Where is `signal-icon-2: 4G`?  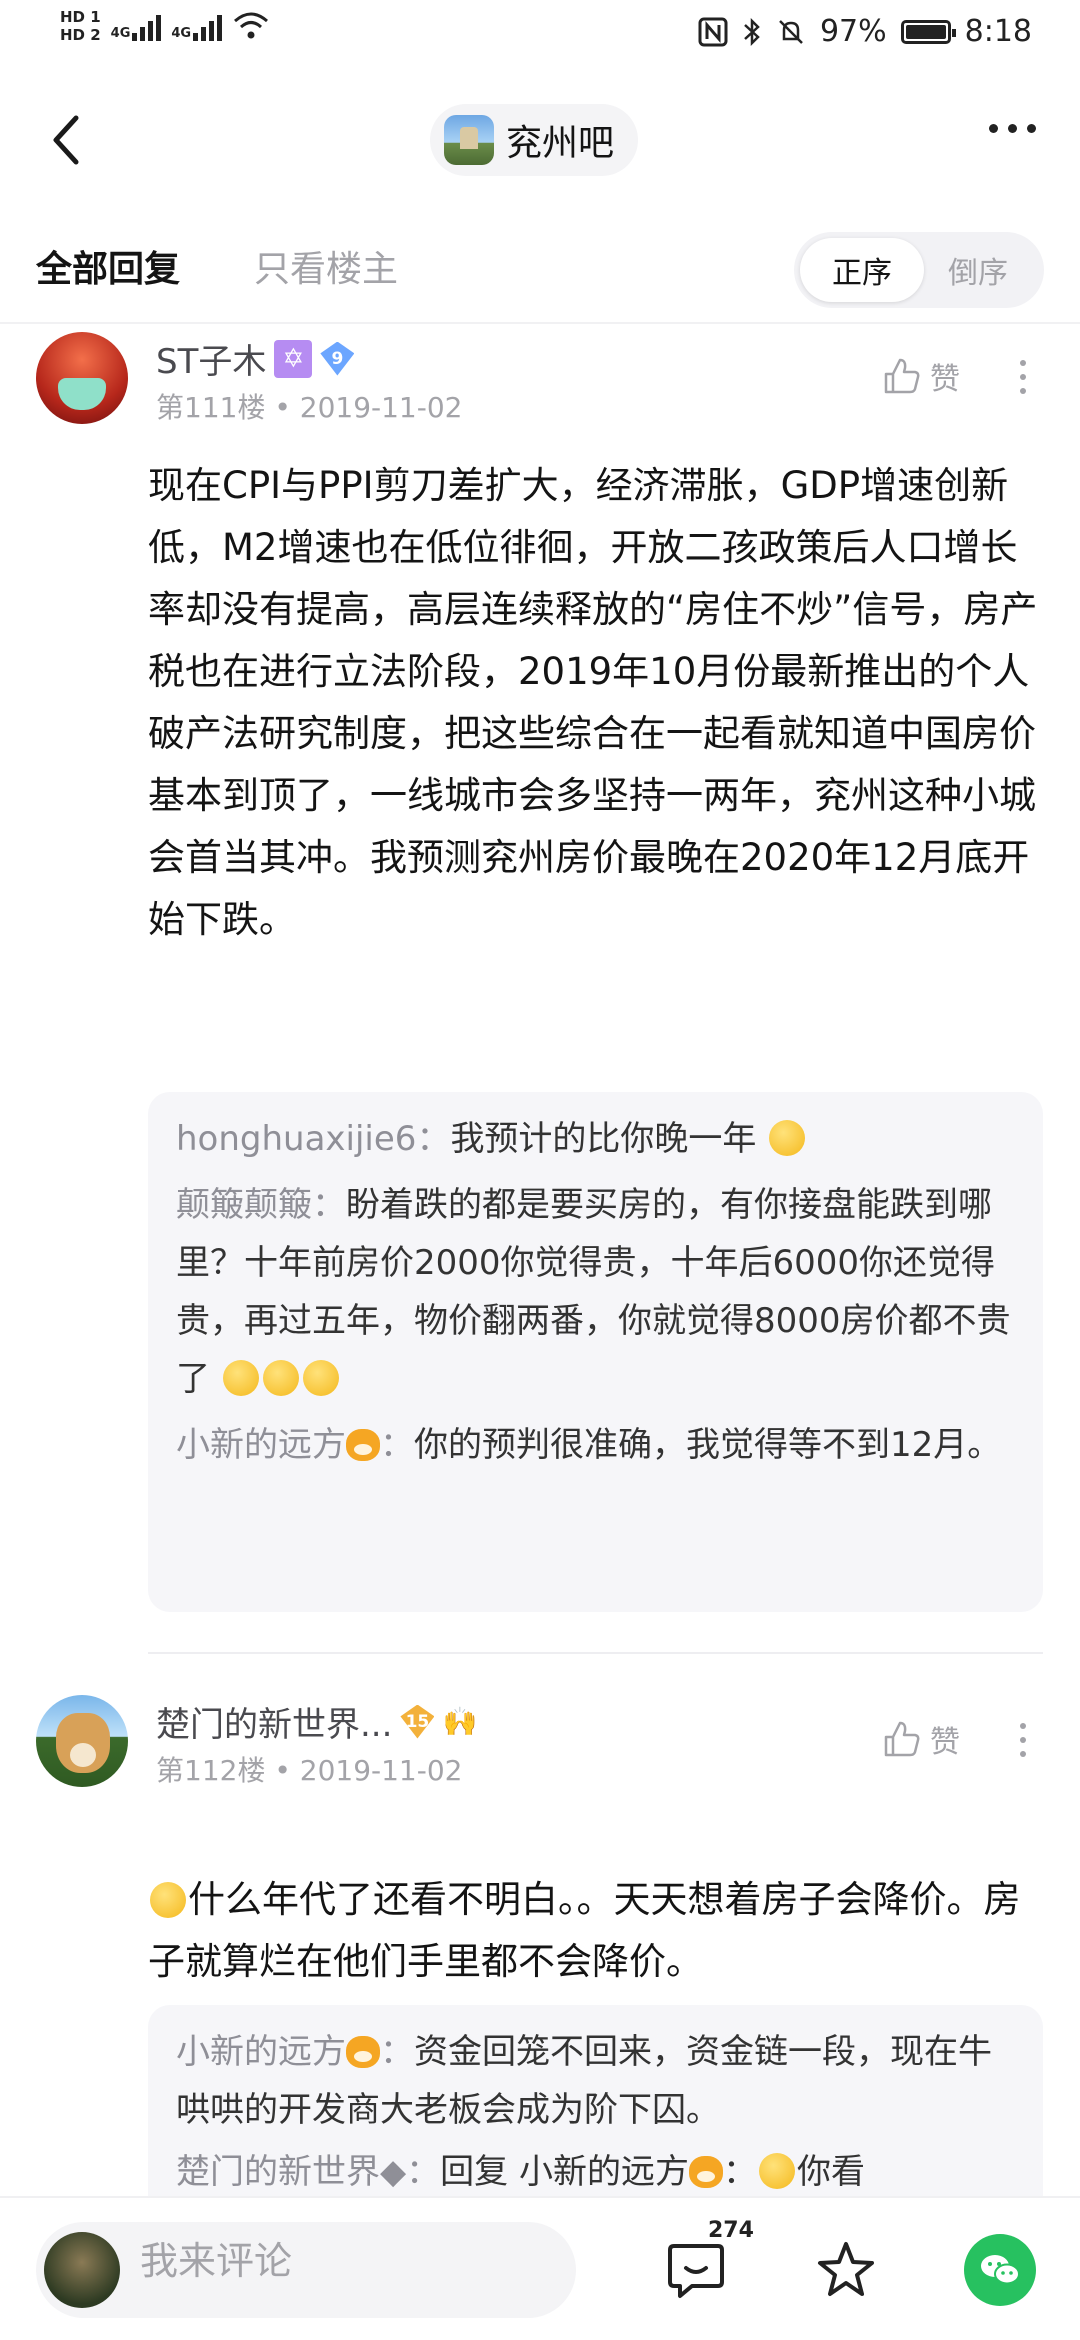 signal-icon-2: 4G is located at coordinates (197, 26).